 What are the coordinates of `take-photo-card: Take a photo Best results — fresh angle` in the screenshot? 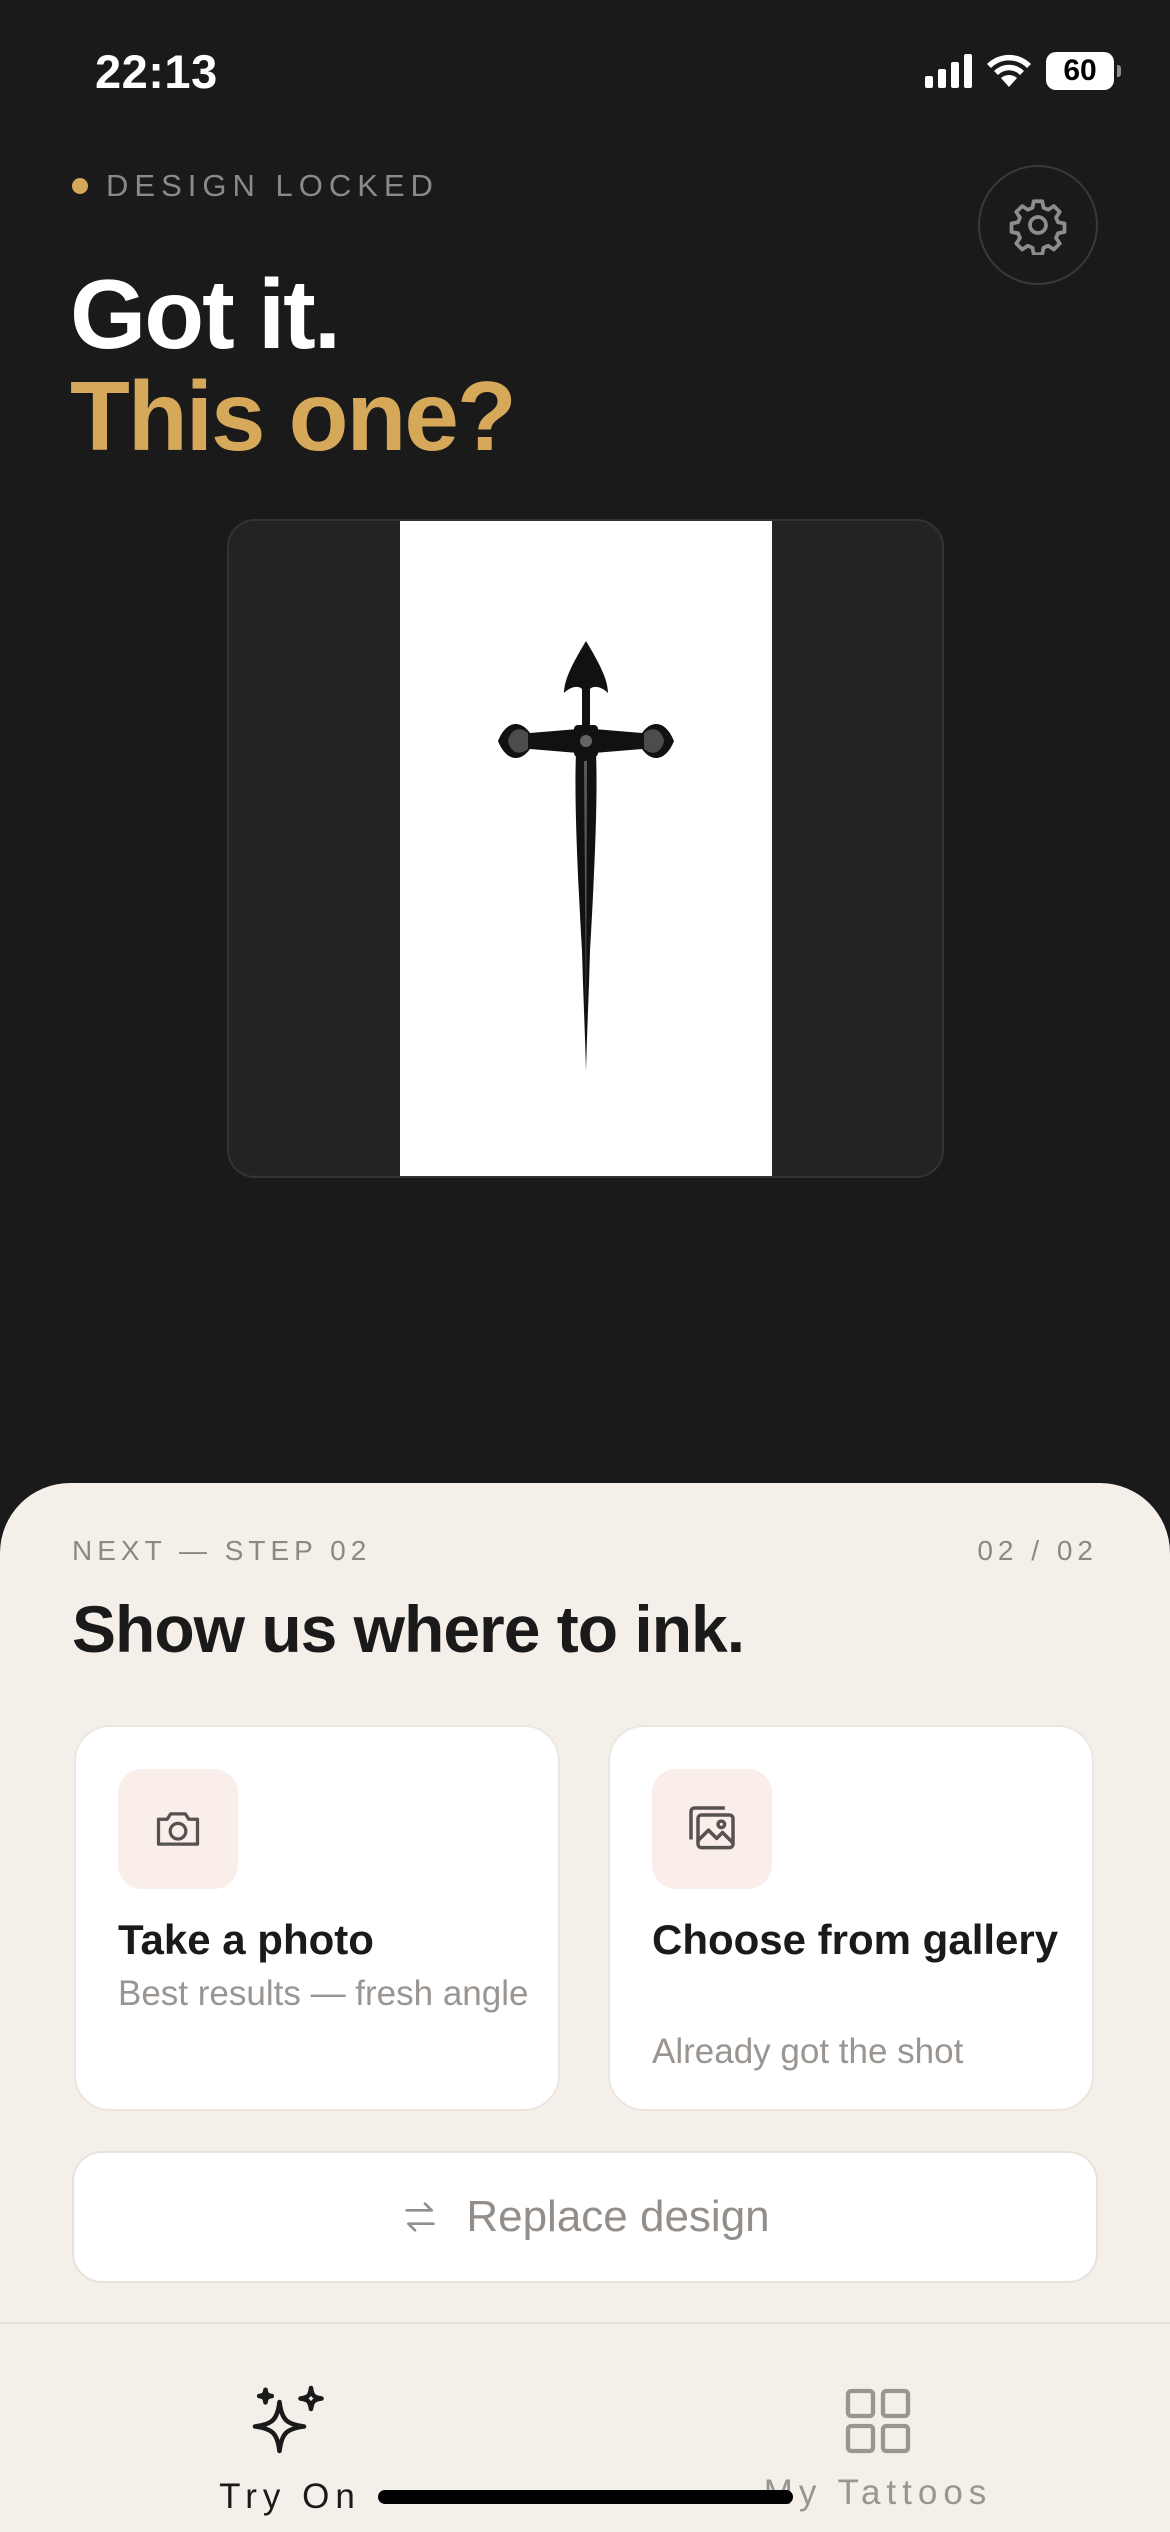 It's located at (317, 1918).